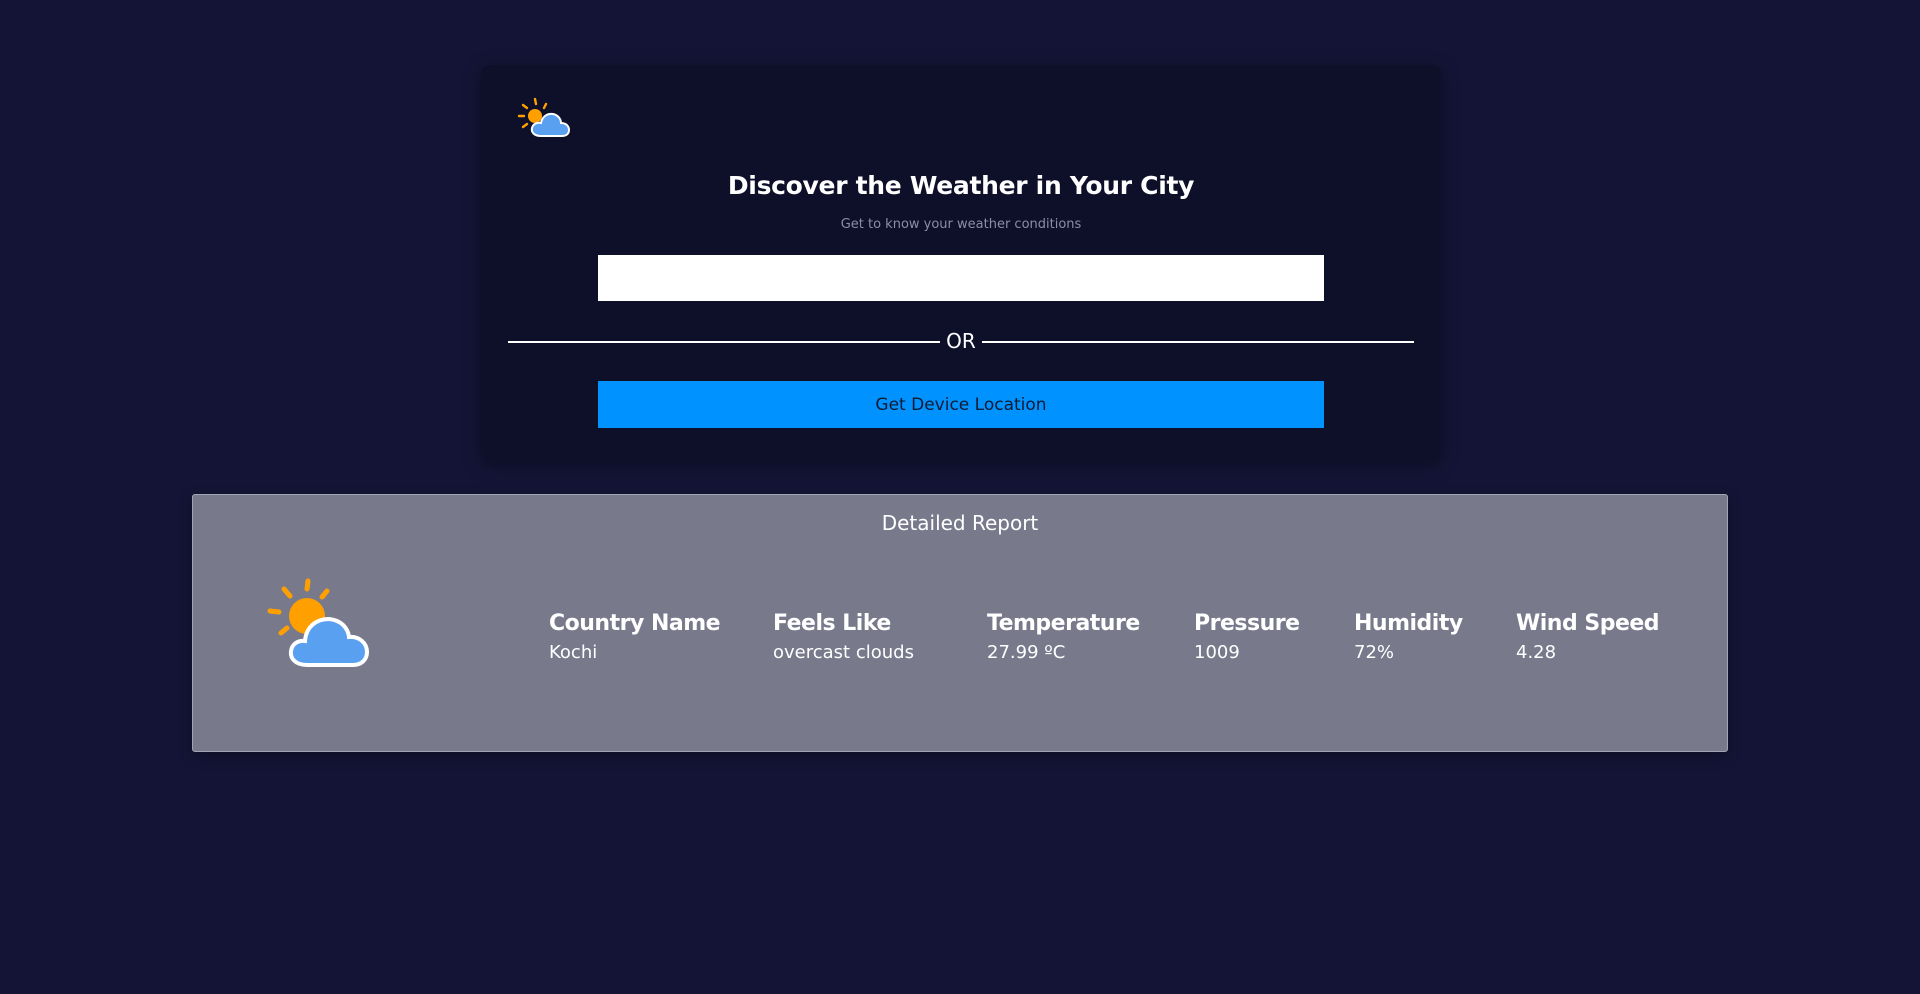 This screenshot has width=1920, height=994. Describe the element at coordinates (635, 637) in the screenshot. I see `stat-country-name: Country Name Kochi` at that location.